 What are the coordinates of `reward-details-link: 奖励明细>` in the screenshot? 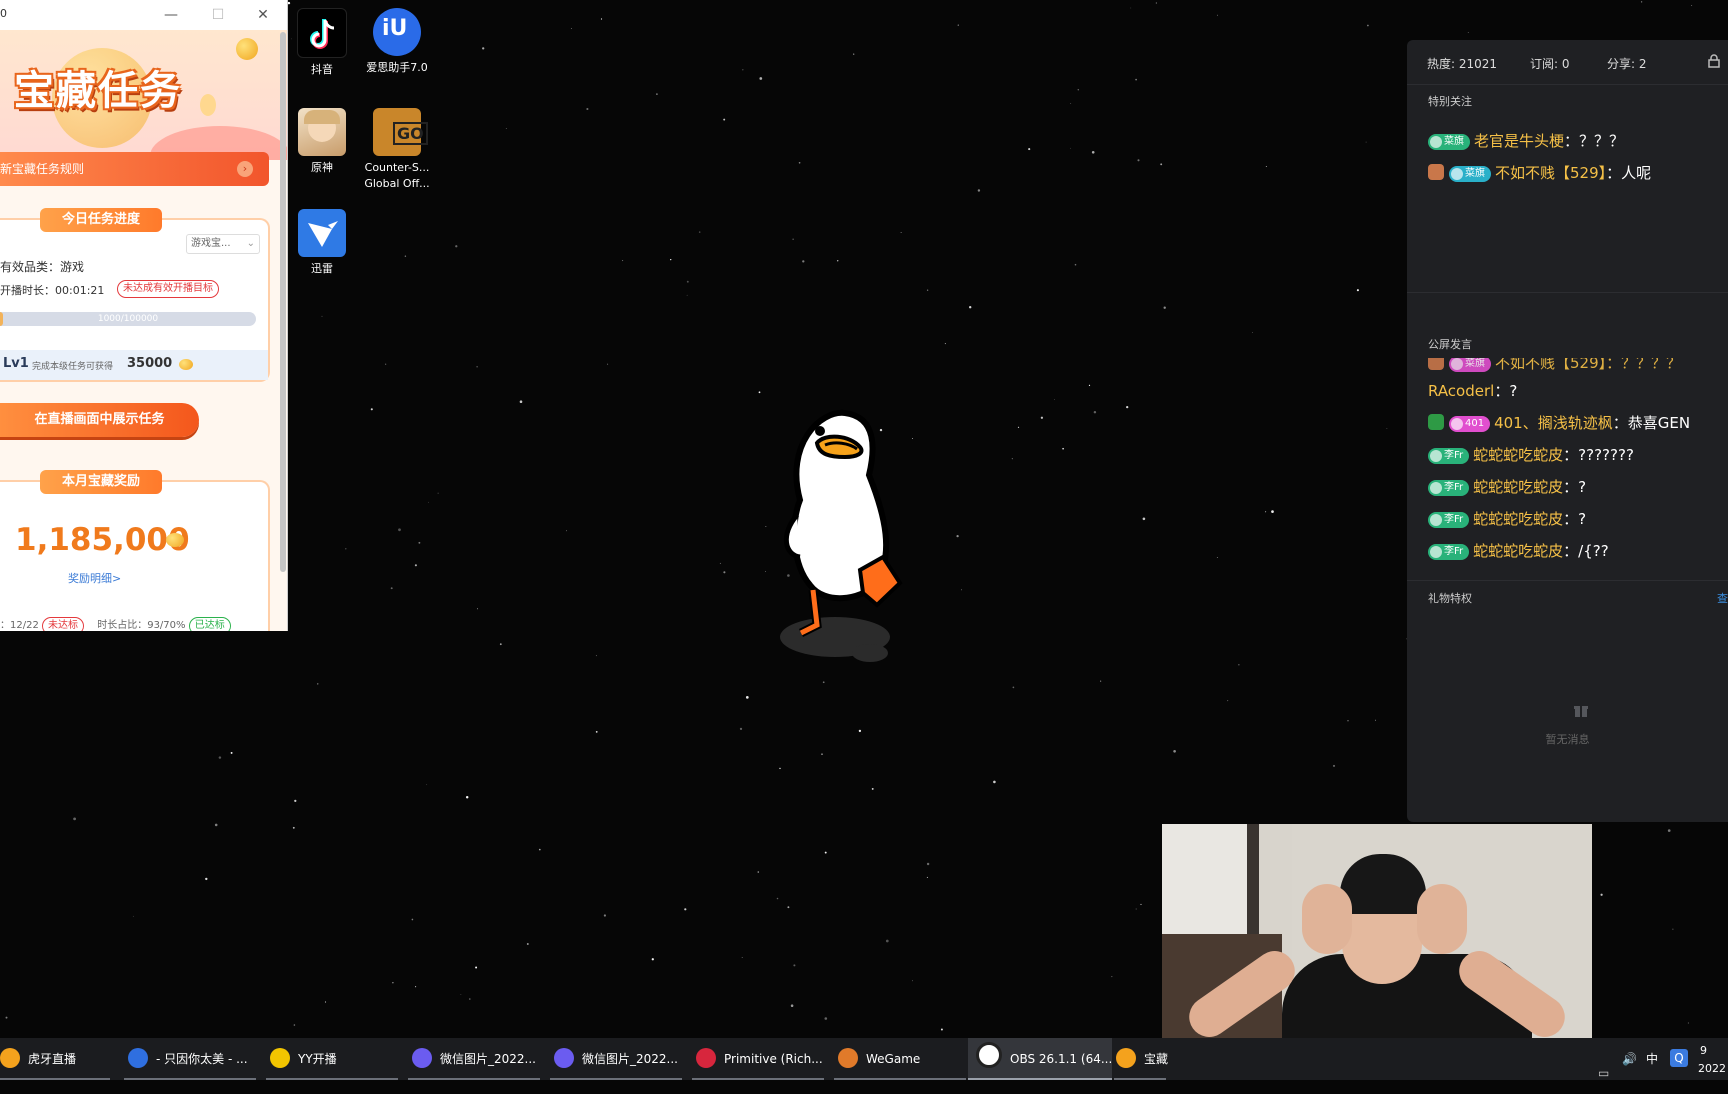 It's located at (94, 578).